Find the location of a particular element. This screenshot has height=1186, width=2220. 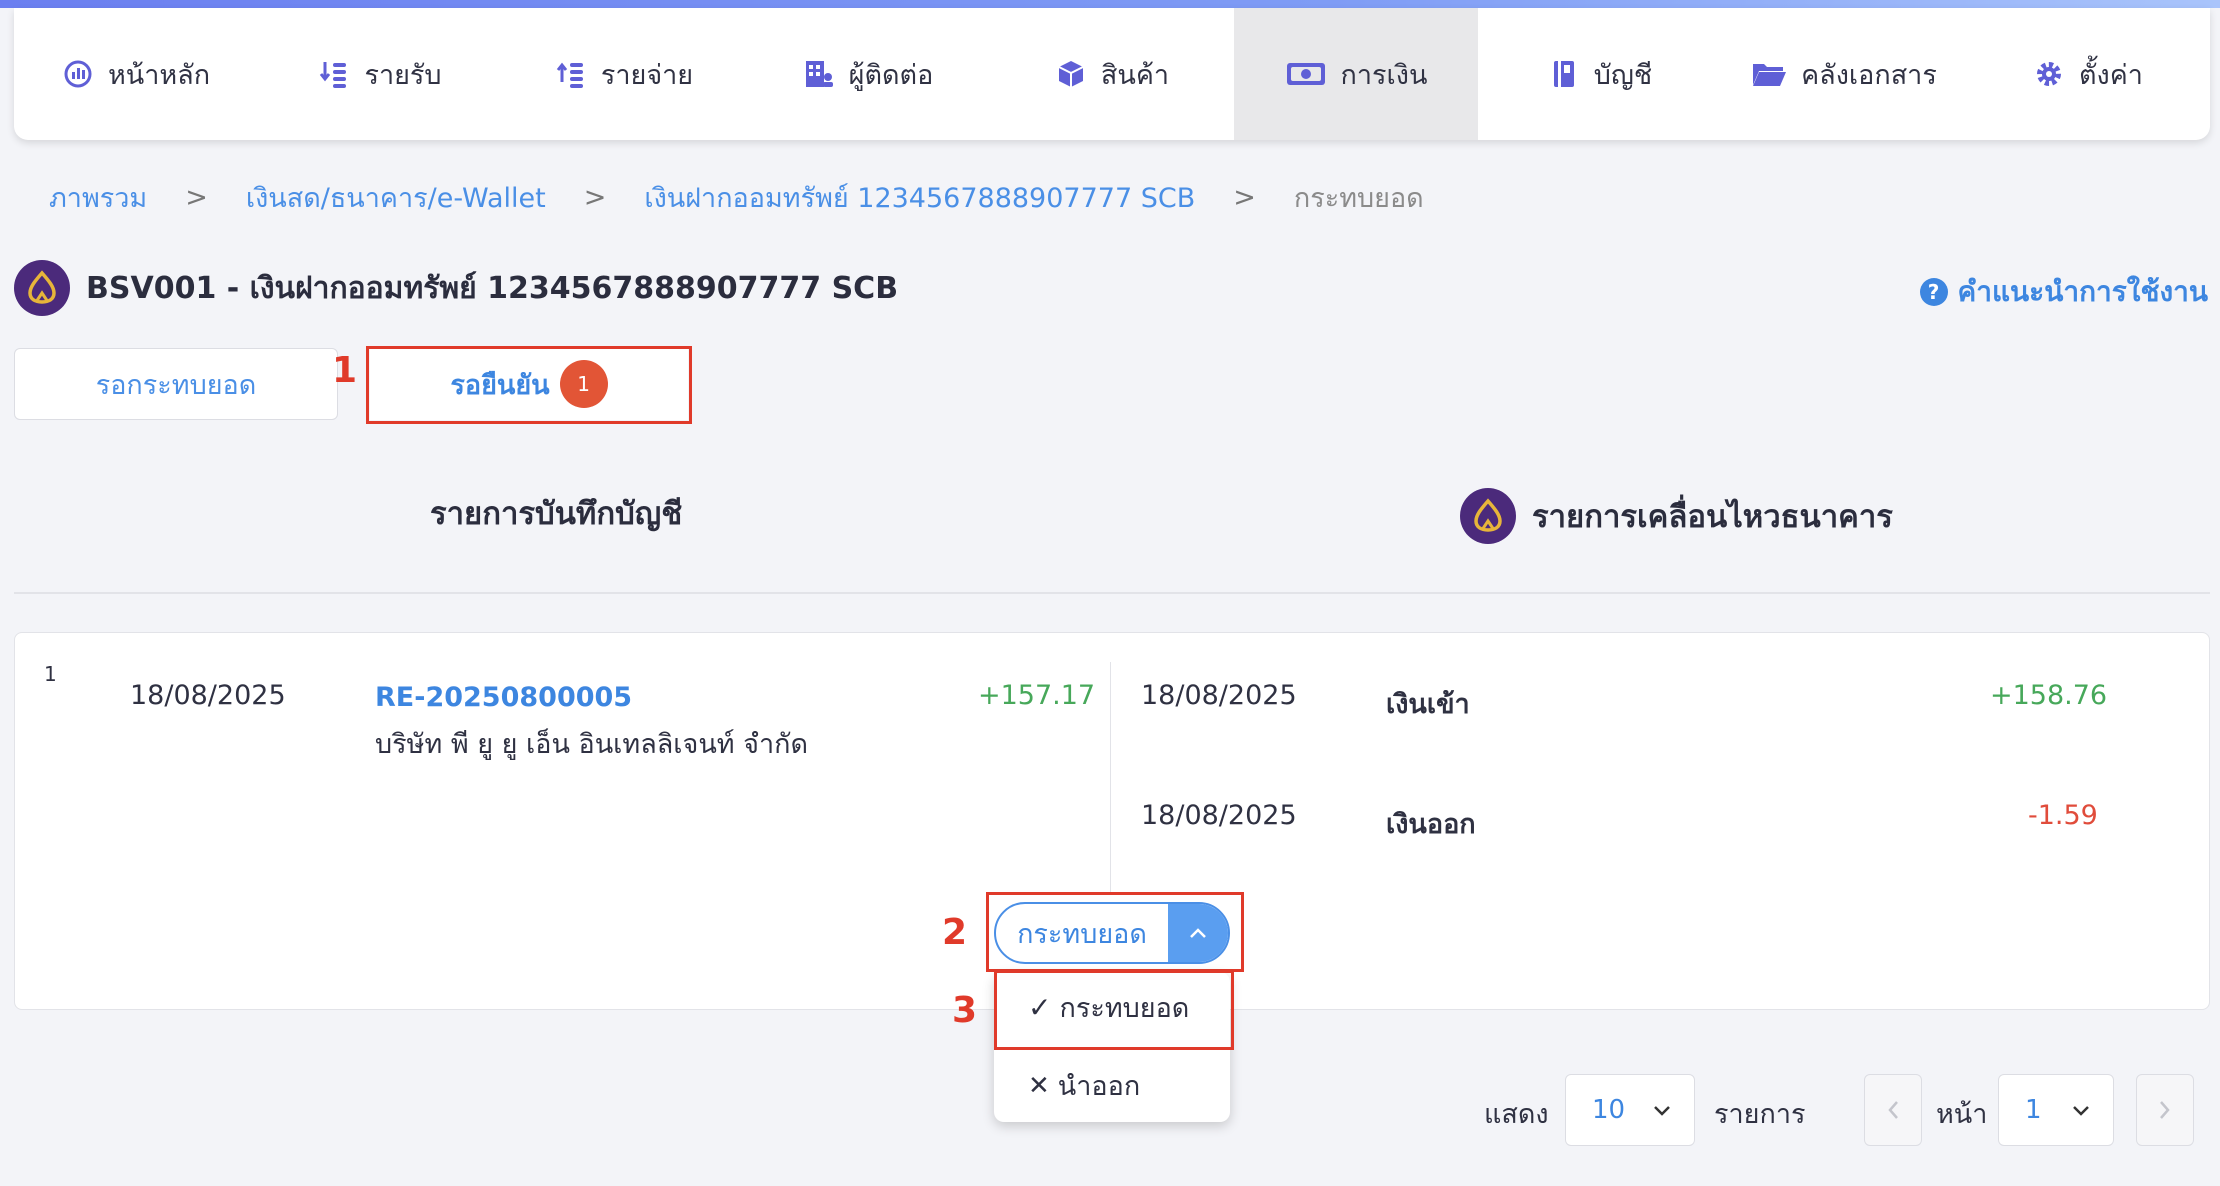

page-label: หน้า is located at coordinates (1962, 1114).